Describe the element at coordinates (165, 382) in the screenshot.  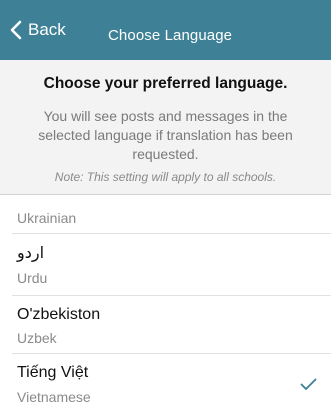
I see `language-item-vietnamese: Tiếng Việt Vietnamese` at that location.